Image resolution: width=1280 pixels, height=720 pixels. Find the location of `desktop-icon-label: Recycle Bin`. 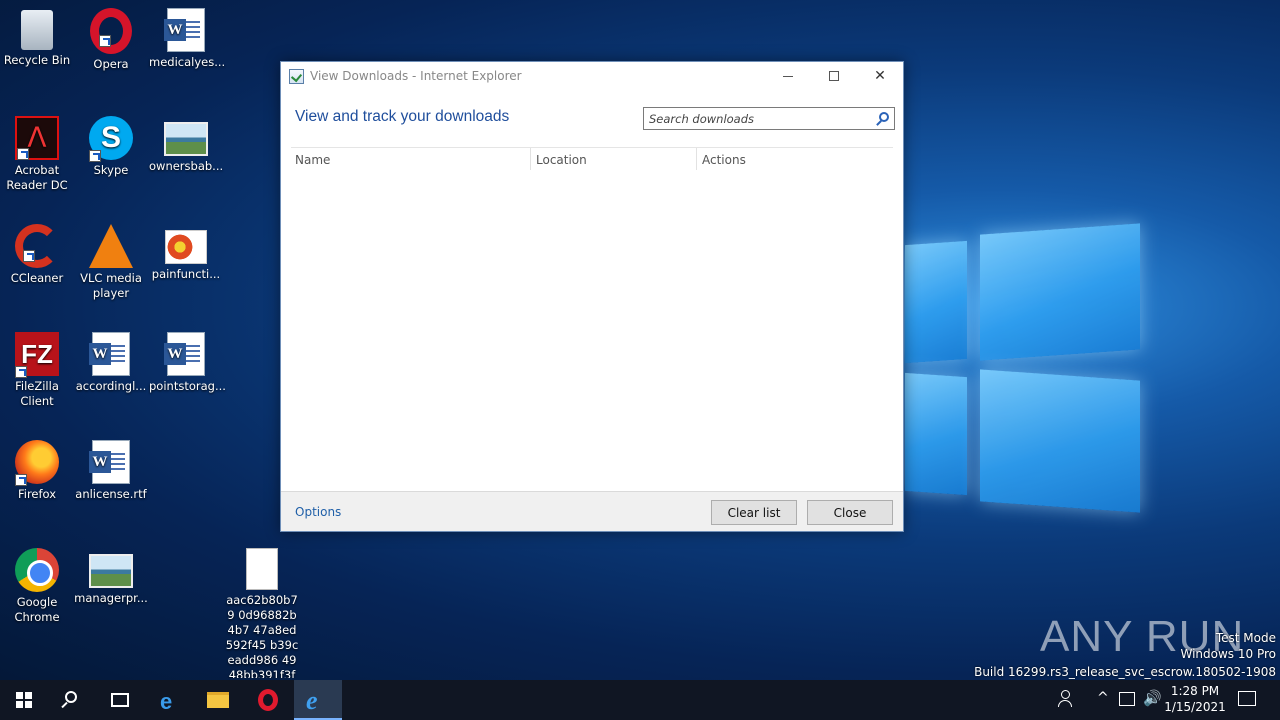

desktop-icon-label: Recycle Bin is located at coordinates (37, 60).